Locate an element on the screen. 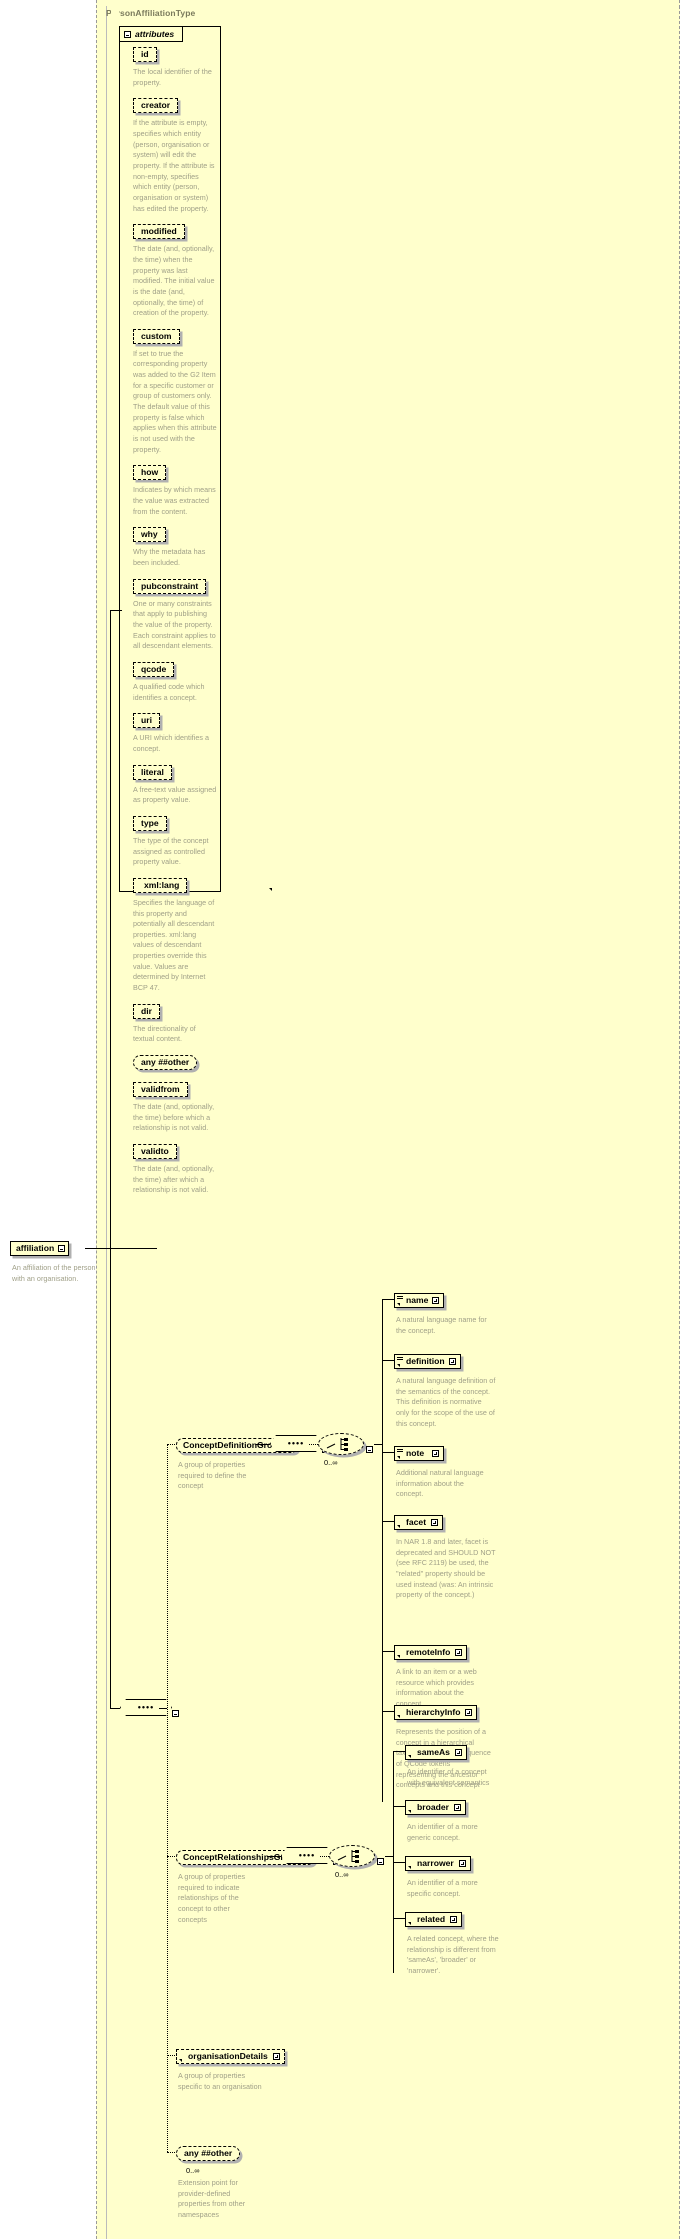 This screenshot has height=2239, width=680. group1-choice-widget is located at coordinates (345, 1444).